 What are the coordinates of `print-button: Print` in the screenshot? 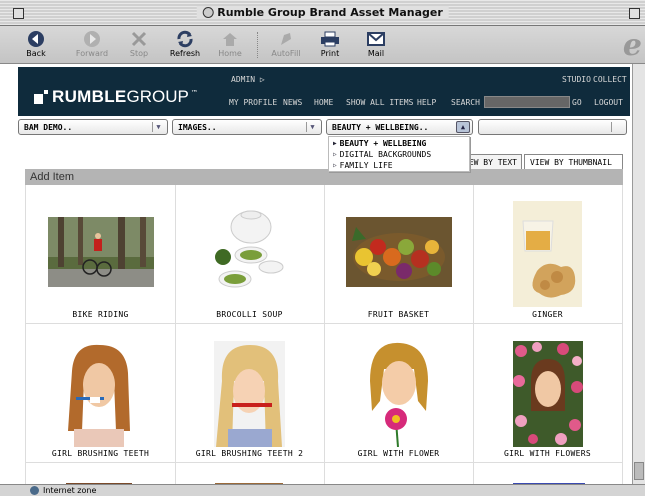 It's located at (330, 43).